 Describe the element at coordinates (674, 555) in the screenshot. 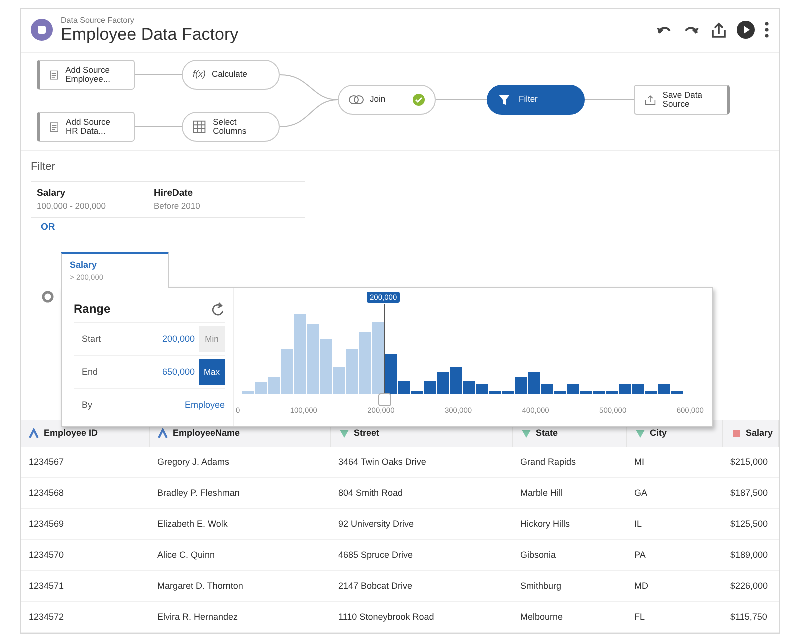

I see `table-cell: PA` at that location.